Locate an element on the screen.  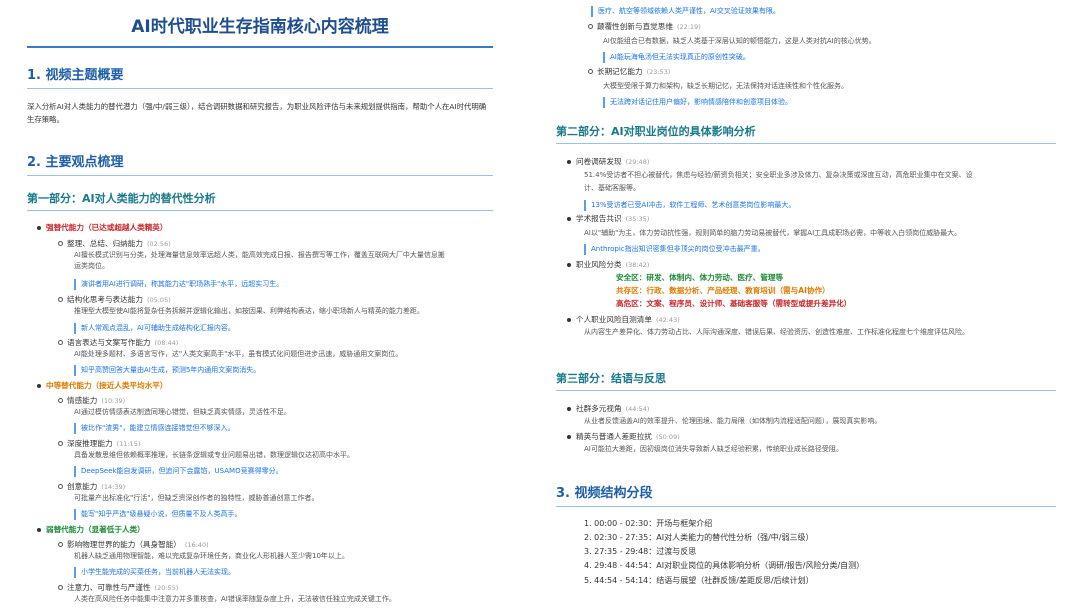
example-quote: 被比作"渣男"，能建立情感连接错觉但不够深入。 is located at coordinates (154, 428).